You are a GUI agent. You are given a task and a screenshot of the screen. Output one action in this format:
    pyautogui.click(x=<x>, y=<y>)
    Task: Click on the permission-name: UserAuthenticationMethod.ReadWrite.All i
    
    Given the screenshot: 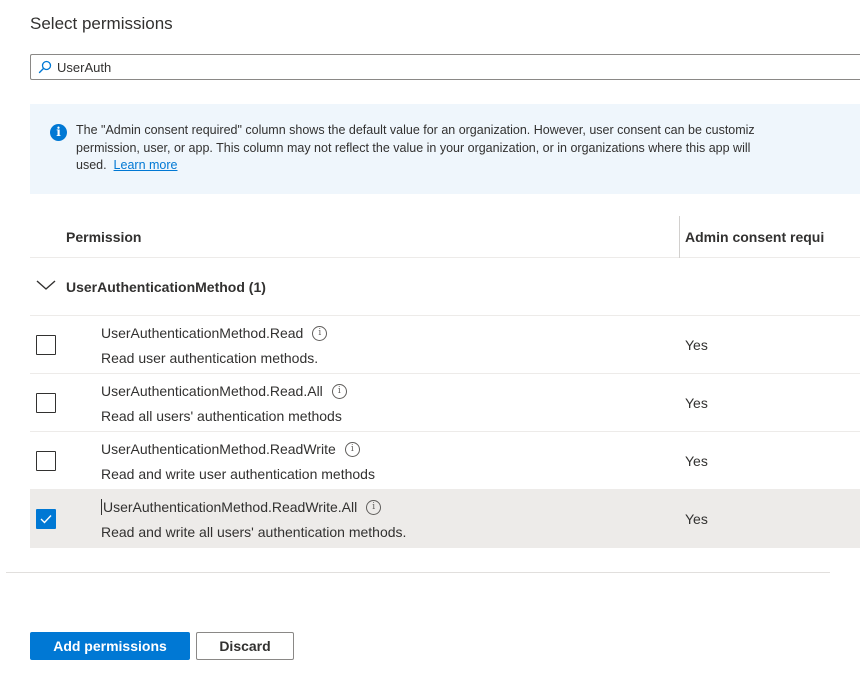 What is the action you would take?
    pyautogui.click(x=241, y=507)
    